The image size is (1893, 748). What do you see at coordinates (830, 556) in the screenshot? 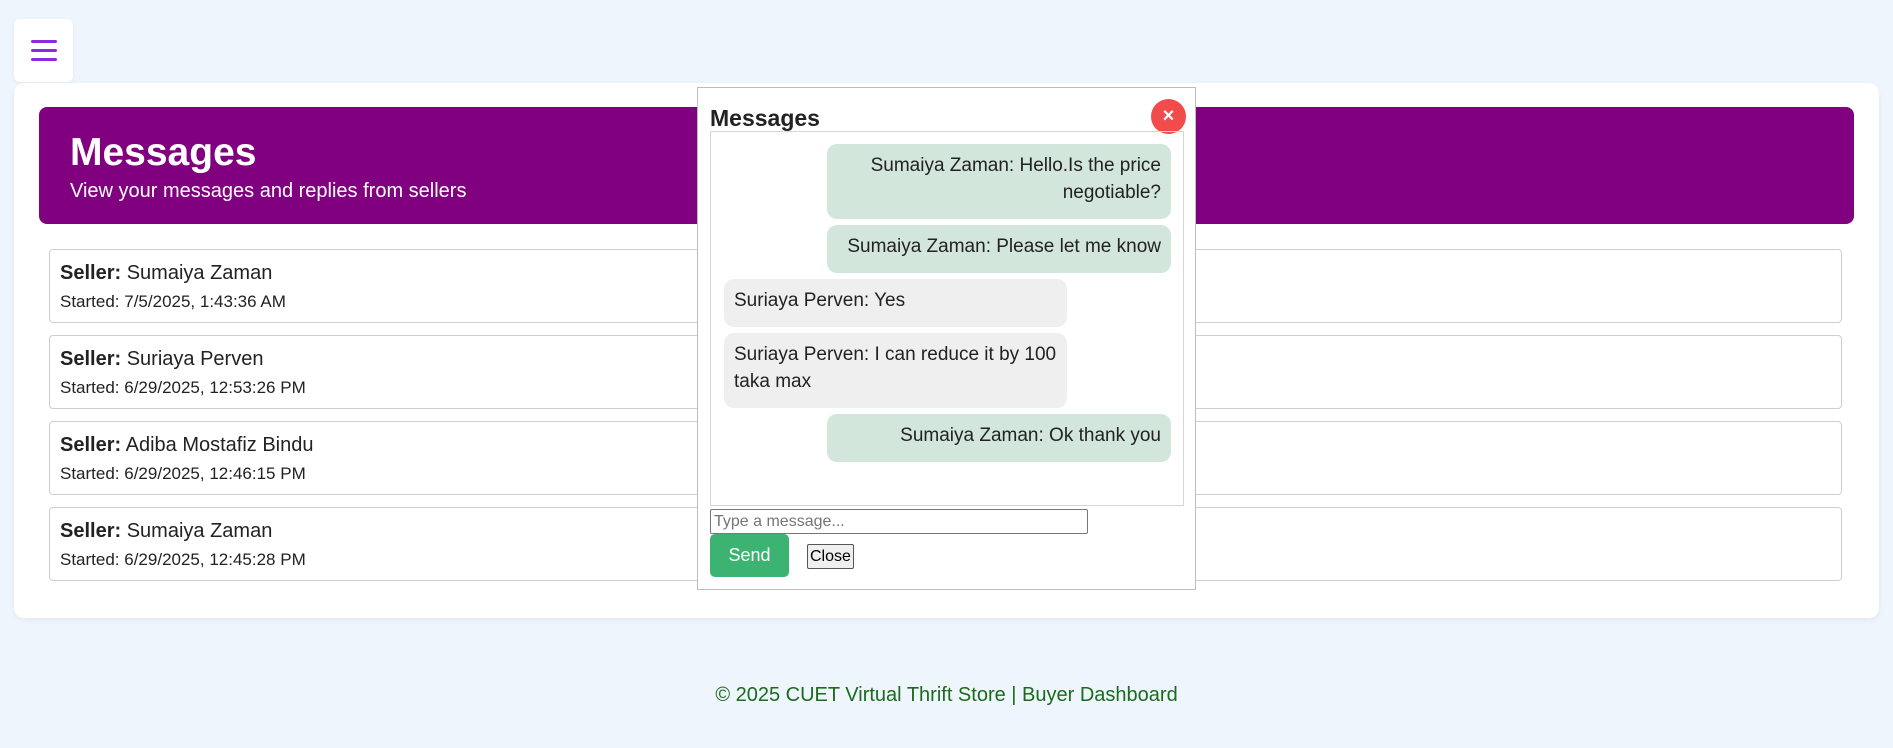
I see `close-button: Close` at bounding box center [830, 556].